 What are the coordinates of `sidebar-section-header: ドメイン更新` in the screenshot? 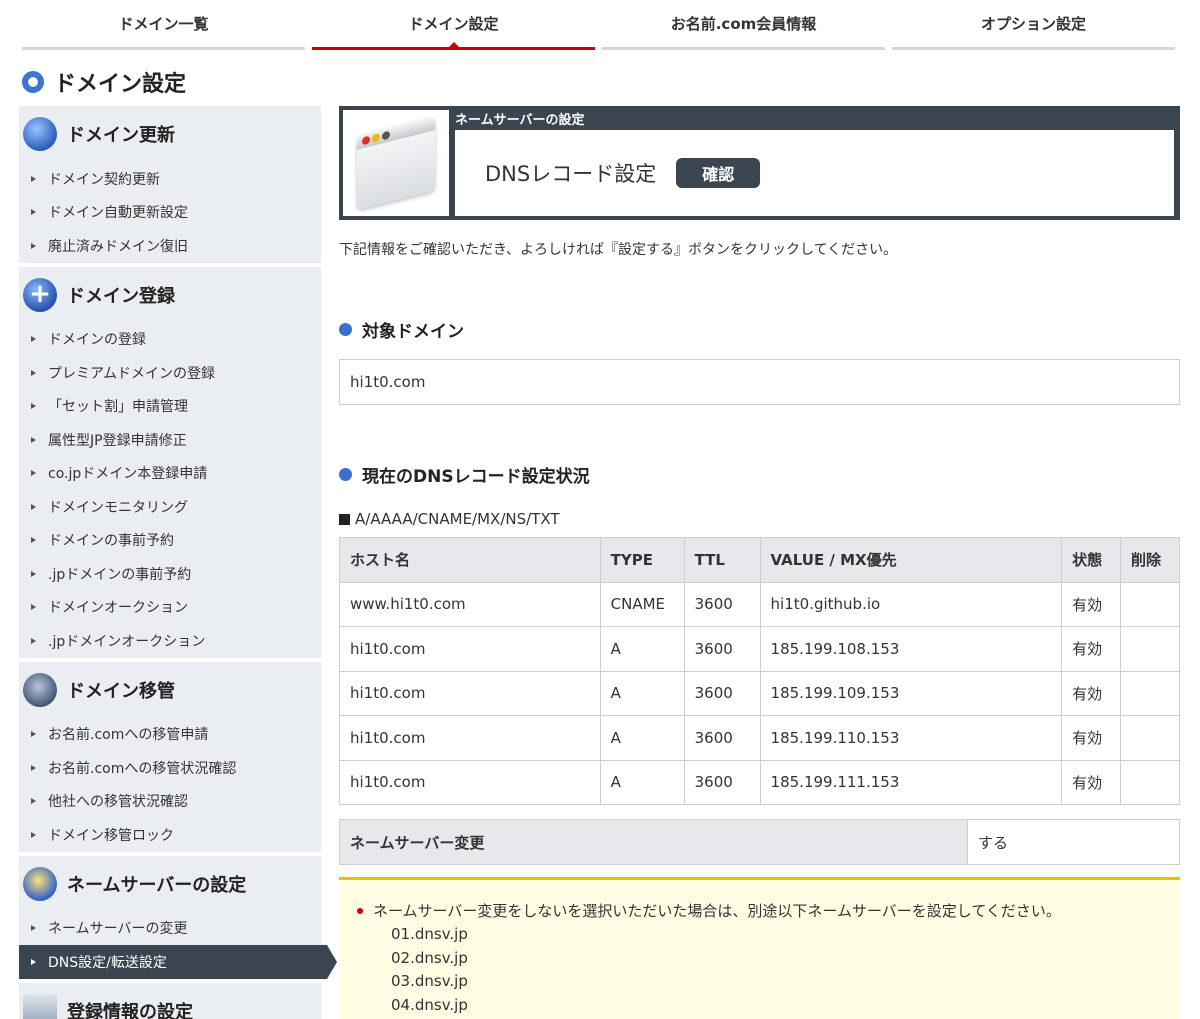 It's located at (170, 134).